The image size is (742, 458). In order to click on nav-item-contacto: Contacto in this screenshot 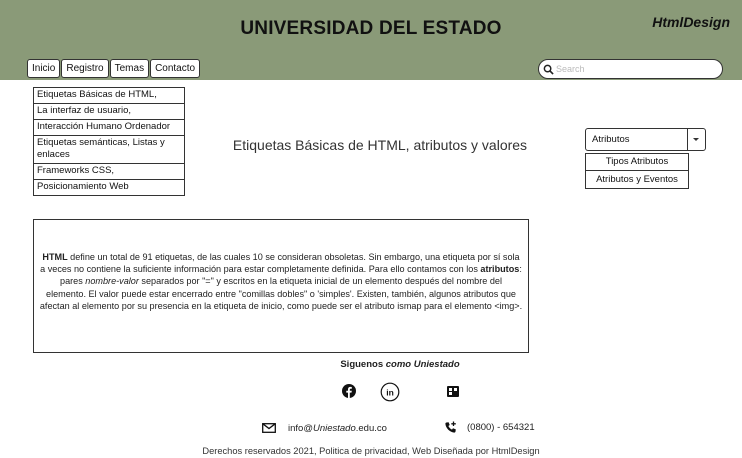, I will do `click(175, 68)`.